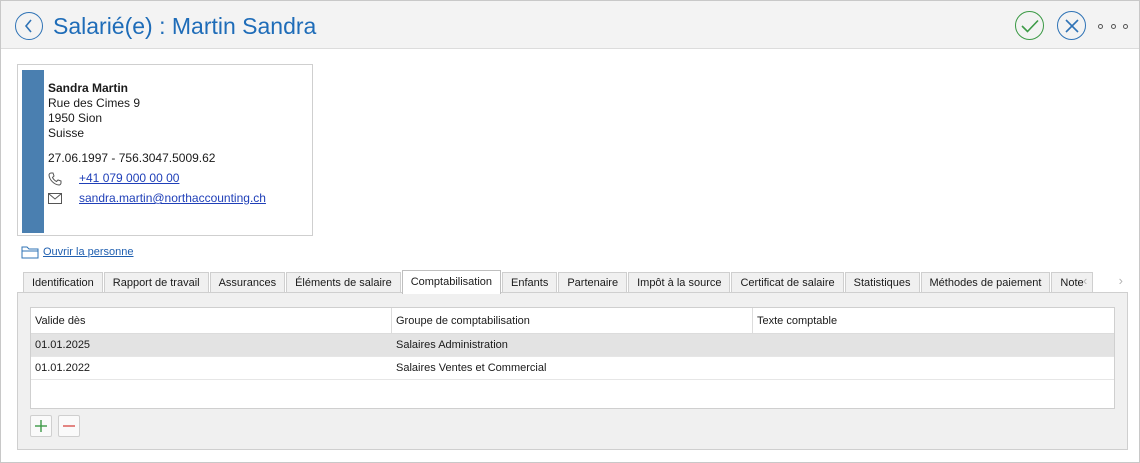 Image resolution: width=1140 pixels, height=463 pixels. Describe the element at coordinates (63, 282) in the screenshot. I see `tab-identification: Identification` at that location.